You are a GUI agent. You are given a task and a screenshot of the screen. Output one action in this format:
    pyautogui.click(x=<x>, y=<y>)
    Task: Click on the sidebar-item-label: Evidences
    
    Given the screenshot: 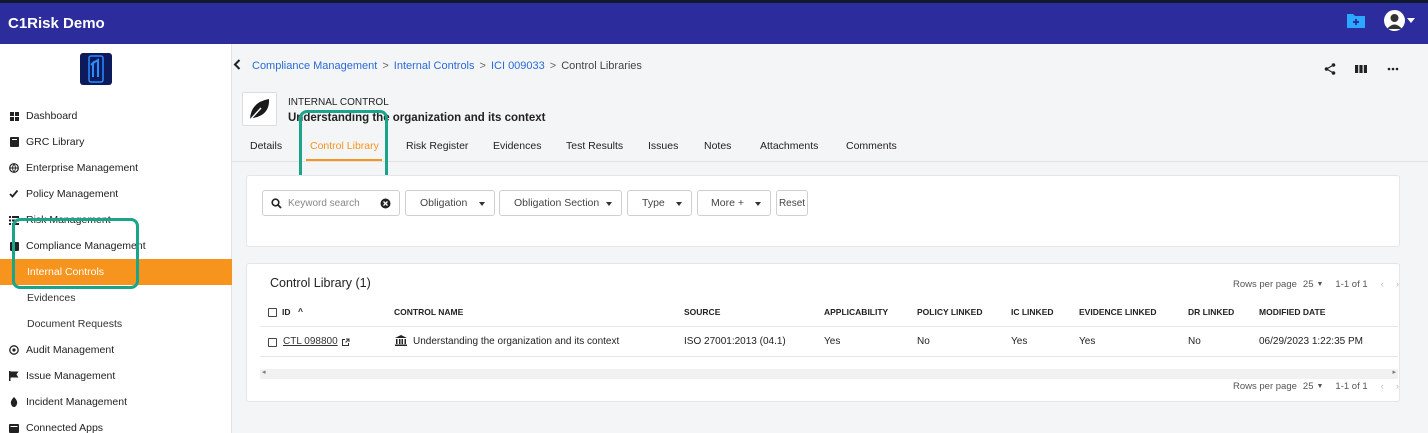 What is the action you would take?
    pyautogui.click(x=51, y=298)
    